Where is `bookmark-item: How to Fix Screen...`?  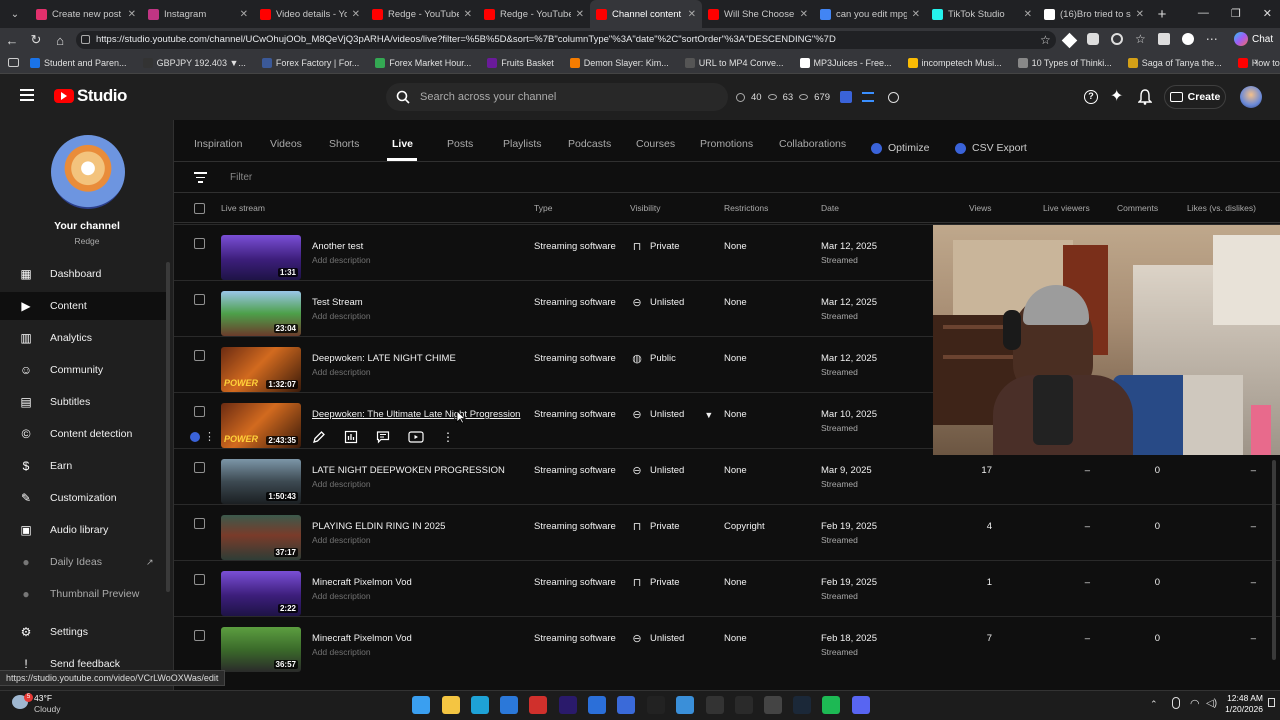
bookmark-item: How to Fix Screen... is located at coordinates (1258, 62).